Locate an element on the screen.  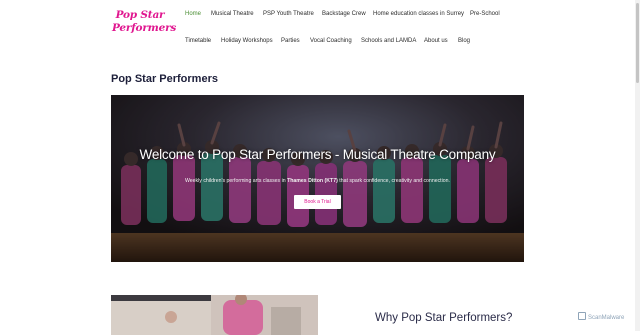
scrollbar-thumb is located at coordinates (637, 43).